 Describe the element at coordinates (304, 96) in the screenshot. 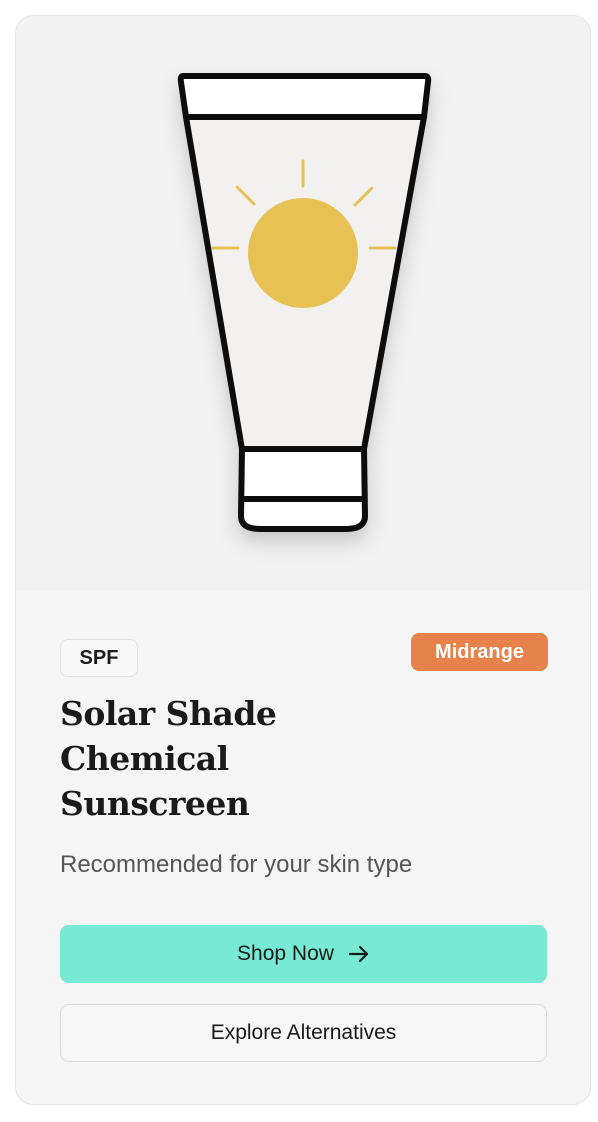

I see `tube-crimp` at that location.